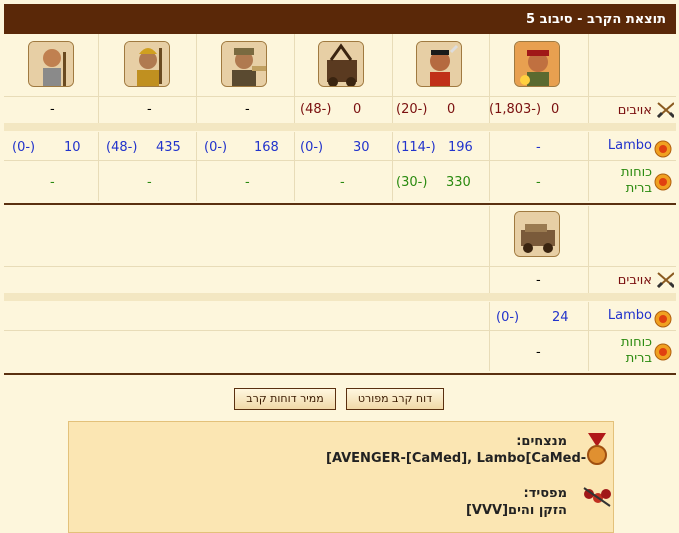 The image size is (679, 533). What do you see at coordinates (634, 110) in the screenshot?
I see `enemies-label: אויבים` at bounding box center [634, 110].